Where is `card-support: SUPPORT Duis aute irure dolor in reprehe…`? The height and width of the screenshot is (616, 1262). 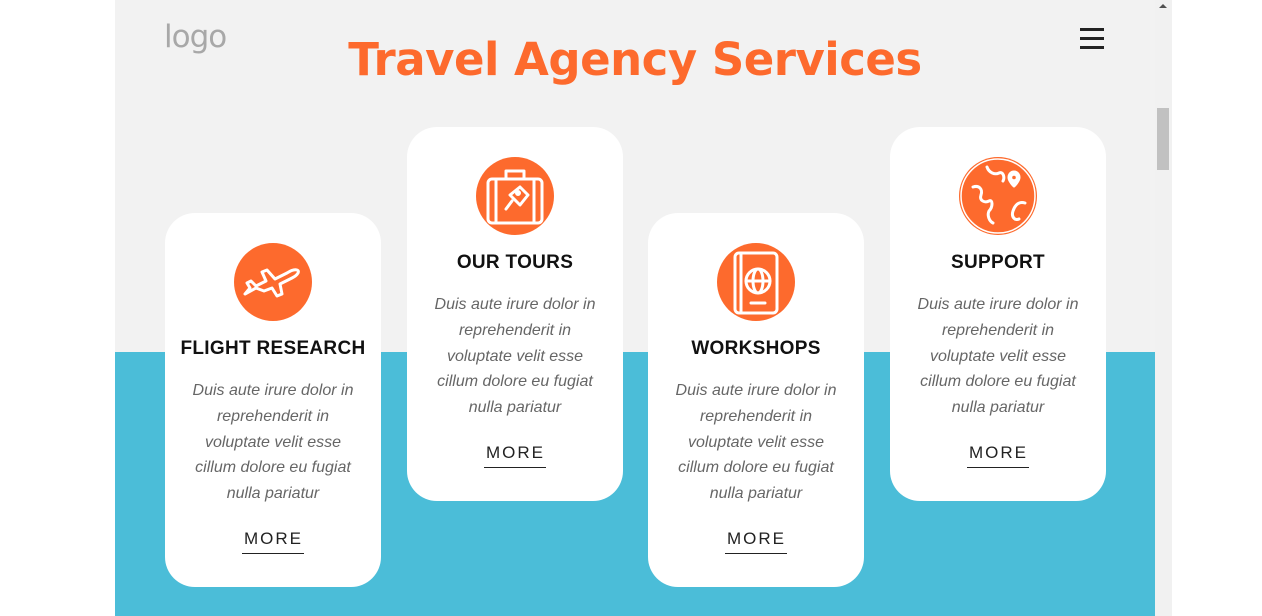 card-support: SUPPORT Duis aute irure dolor in reprehe… is located at coordinates (998, 314).